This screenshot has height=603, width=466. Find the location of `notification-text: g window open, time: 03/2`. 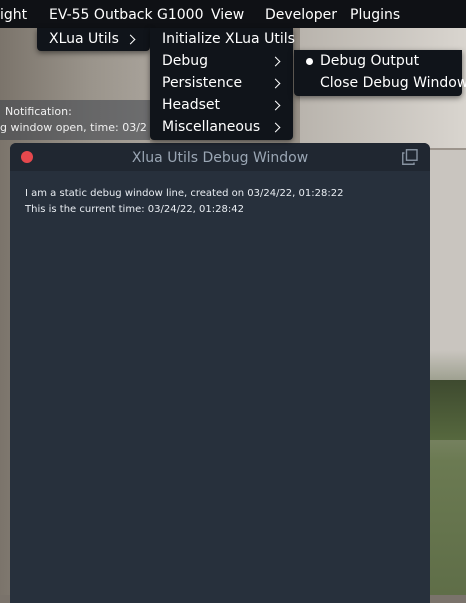

notification-text: g window open, time: 03/2 is located at coordinates (73, 127).